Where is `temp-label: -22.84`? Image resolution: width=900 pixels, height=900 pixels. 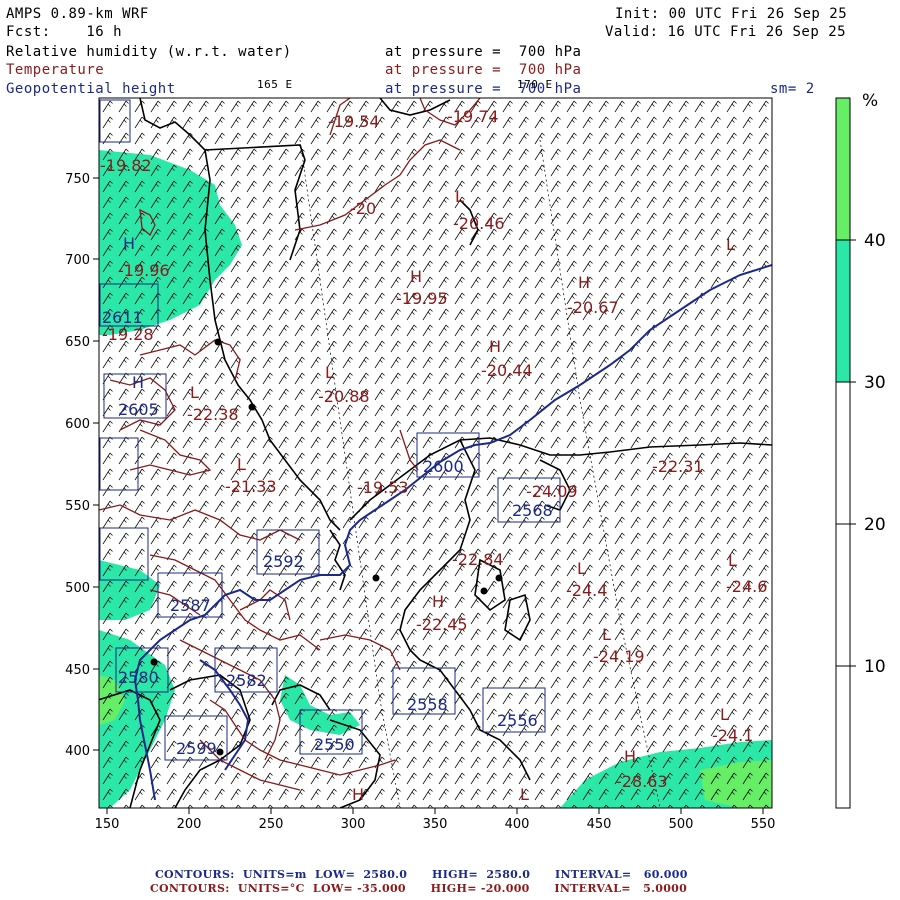
temp-label: -22.84 is located at coordinates (478, 559).